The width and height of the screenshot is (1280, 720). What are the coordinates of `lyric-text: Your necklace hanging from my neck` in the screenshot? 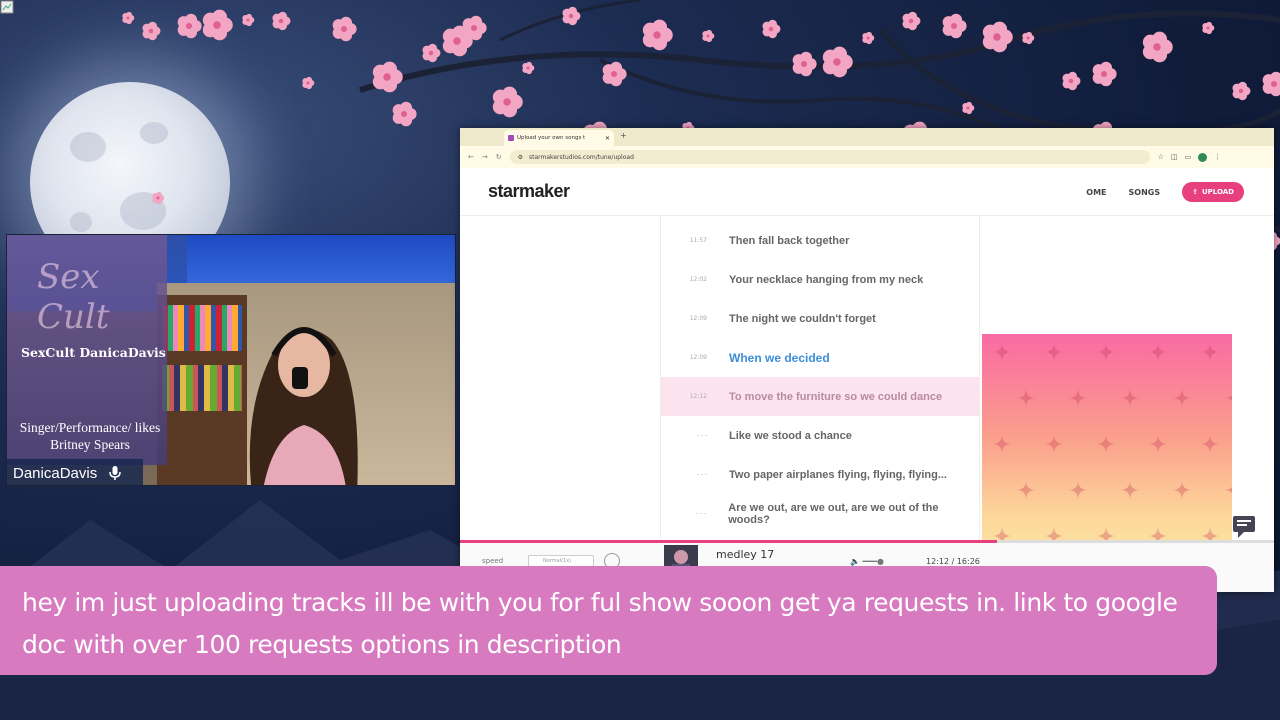 It's located at (826, 279).